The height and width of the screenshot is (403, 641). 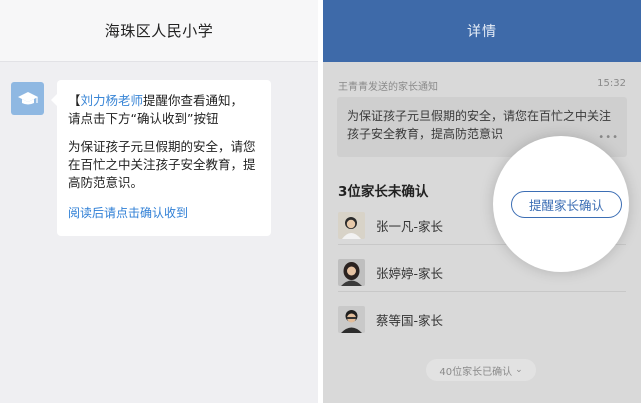 What do you see at coordinates (74, 100) in the screenshot?
I see `bracket: 【` at bounding box center [74, 100].